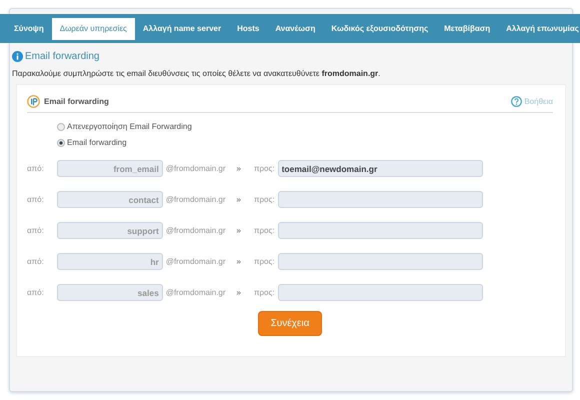 This screenshot has width=580, height=400. I want to click on info-icon, so click(17, 56).